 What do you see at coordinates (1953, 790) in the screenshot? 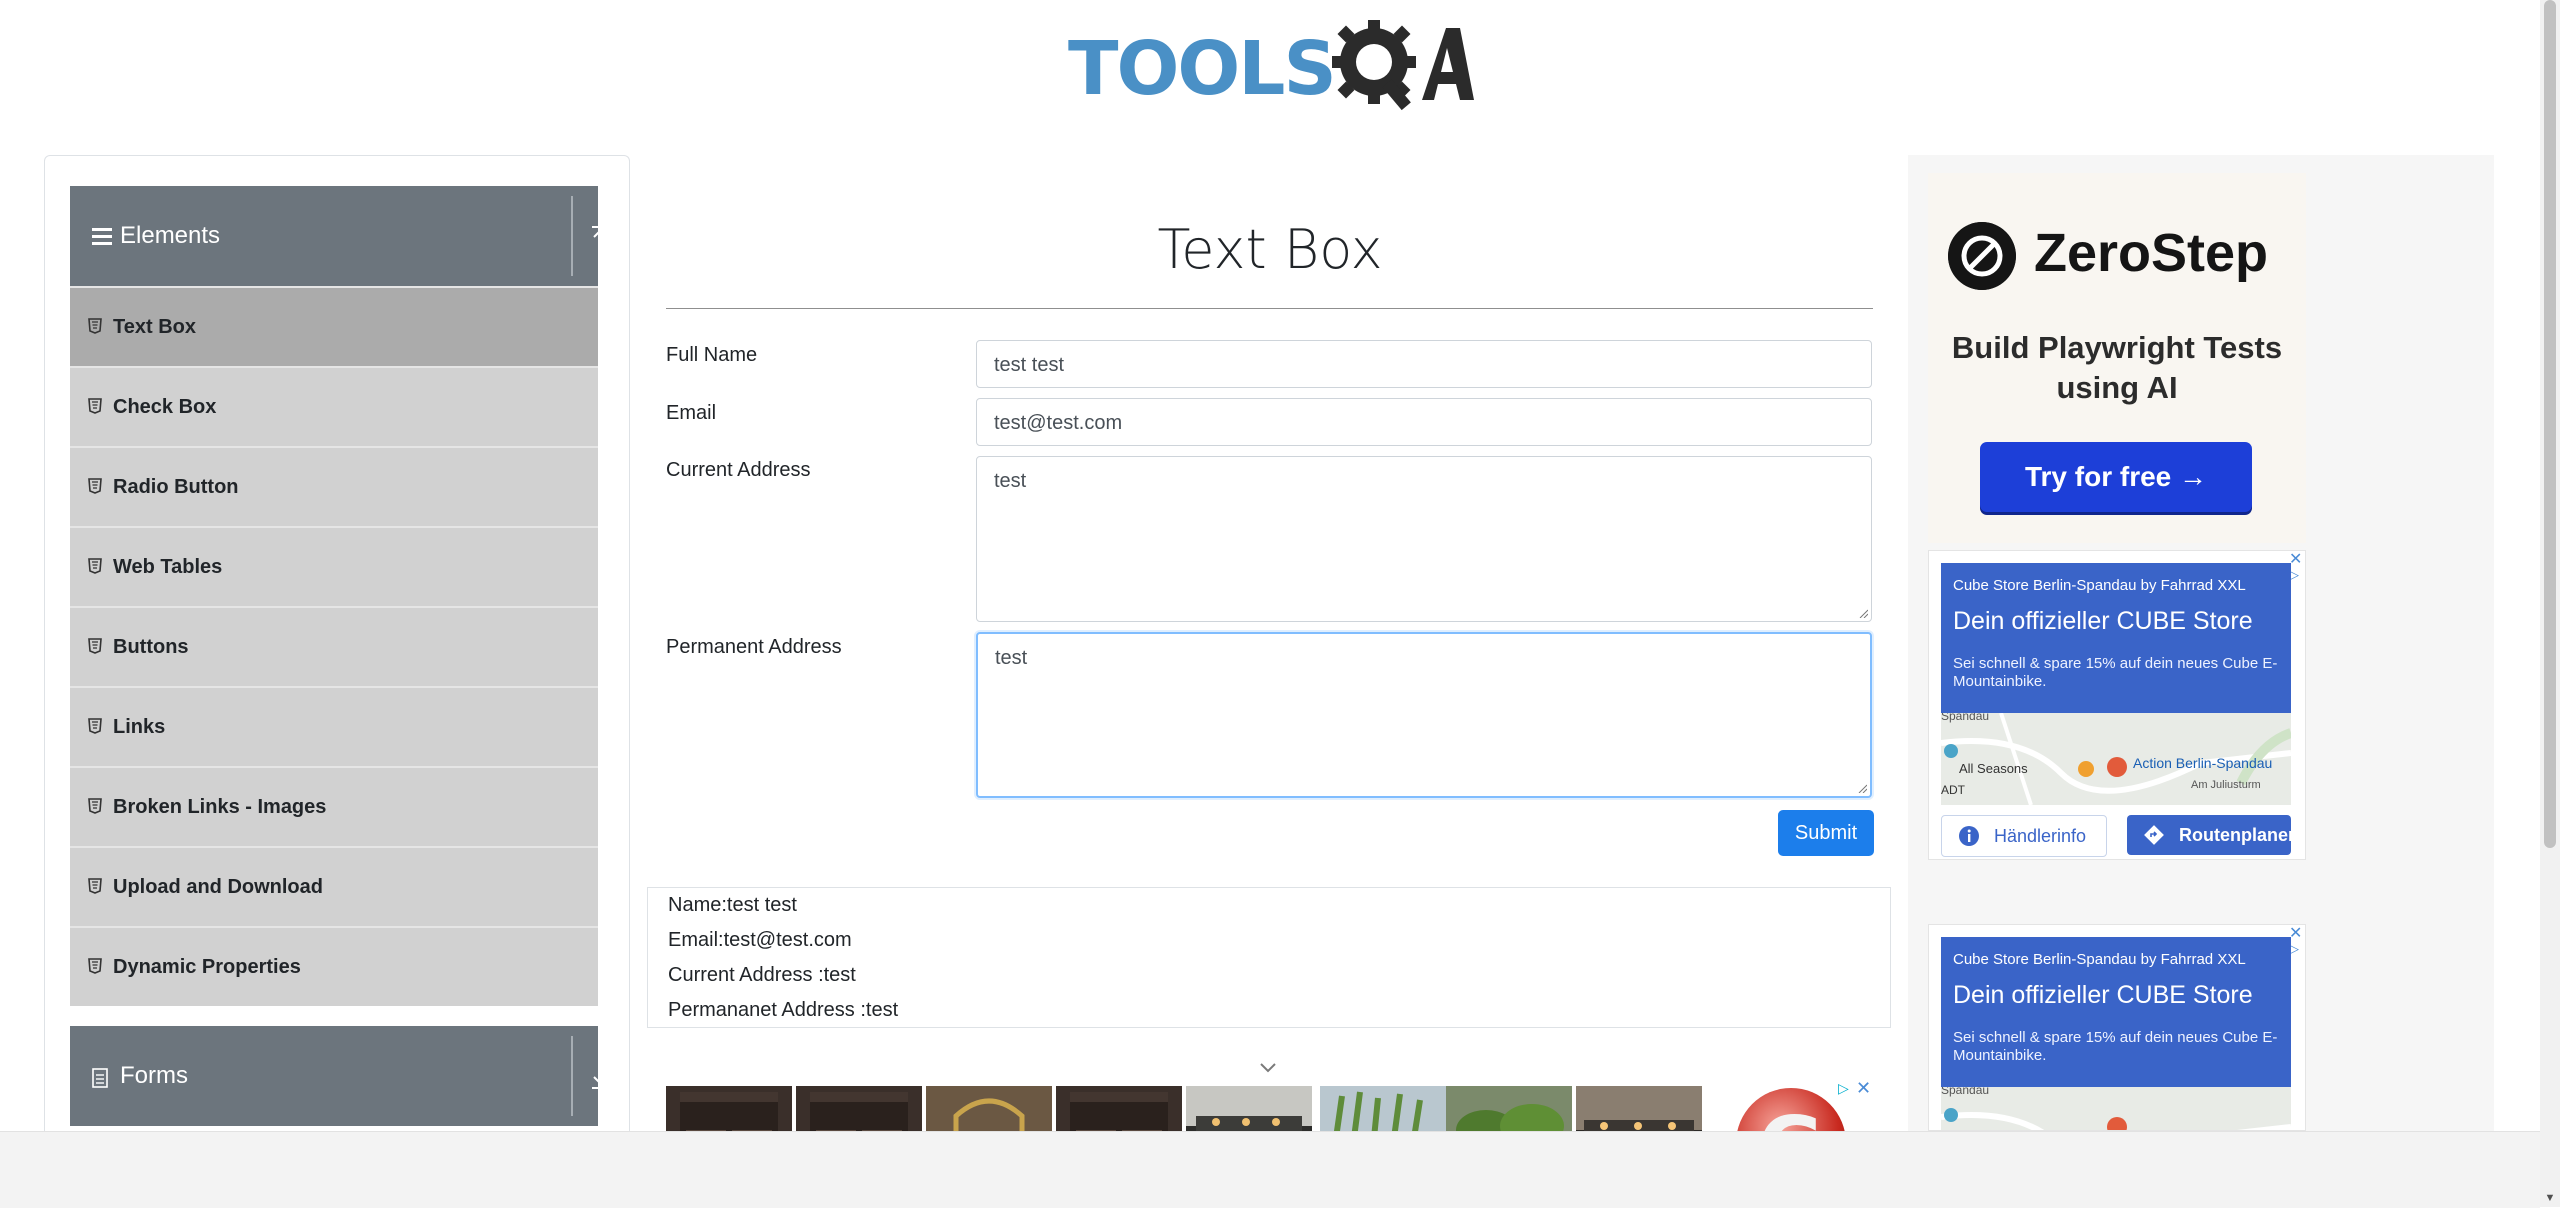
I see `map-label: ADT` at bounding box center [1953, 790].